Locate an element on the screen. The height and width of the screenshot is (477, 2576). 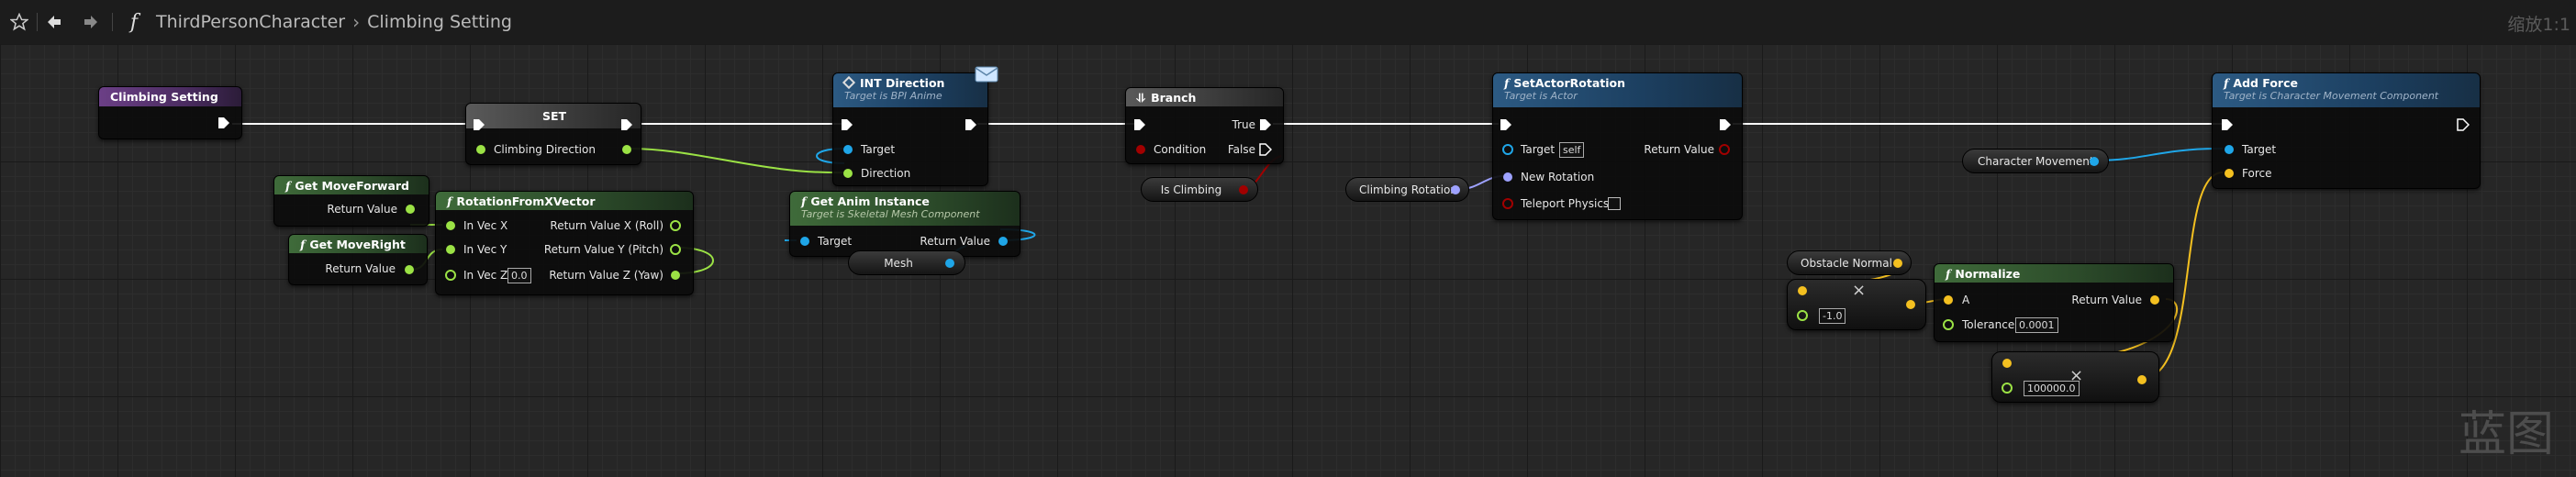
envelope-icon is located at coordinates (986, 74).